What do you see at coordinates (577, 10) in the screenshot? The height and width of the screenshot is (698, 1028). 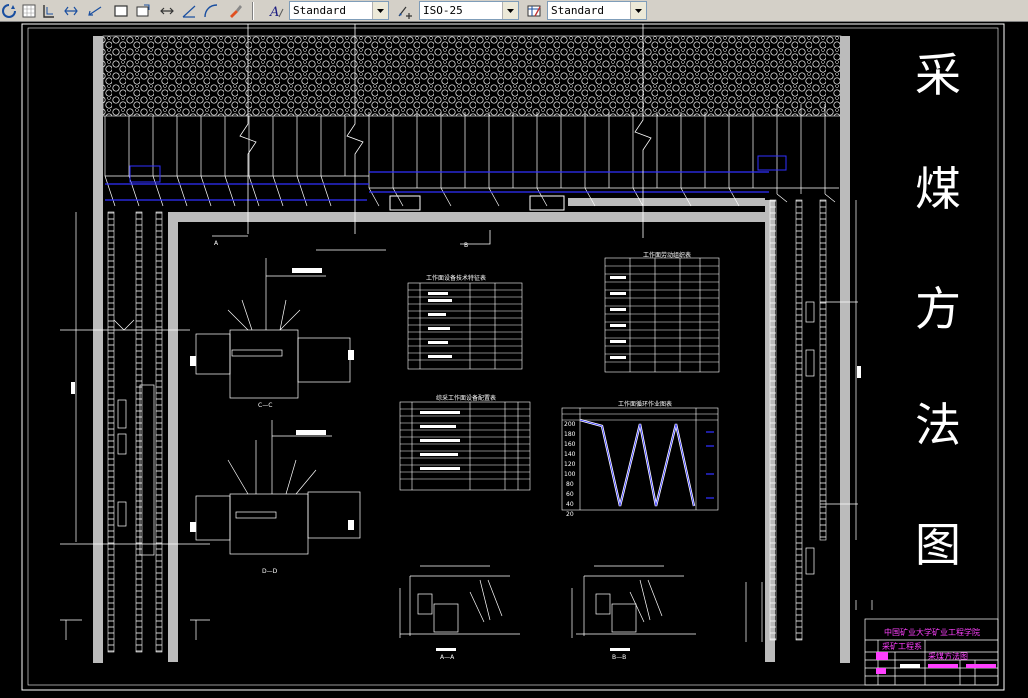 I see `table-style-value: Standard` at bounding box center [577, 10].